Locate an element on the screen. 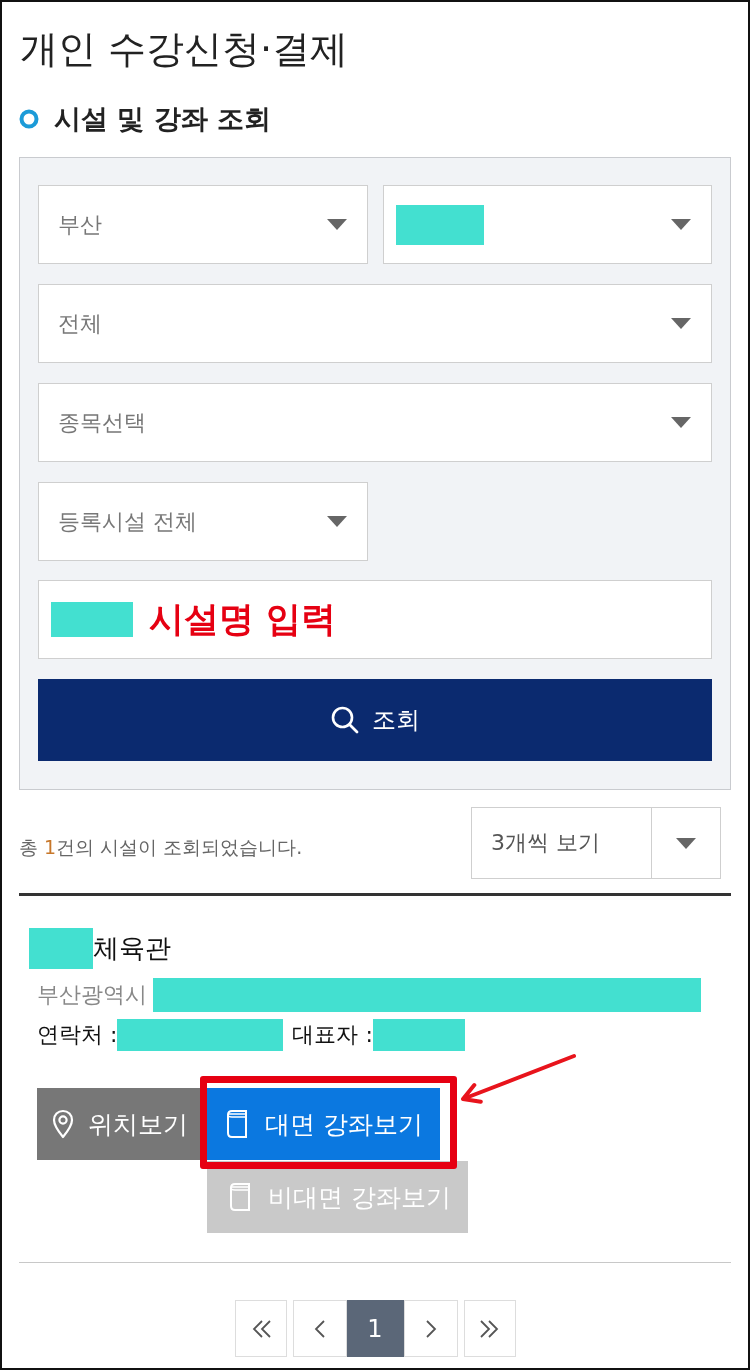  result-count-text: 총 1건의 시설이 조회되었습니다. is located at coordinates (161, 847).